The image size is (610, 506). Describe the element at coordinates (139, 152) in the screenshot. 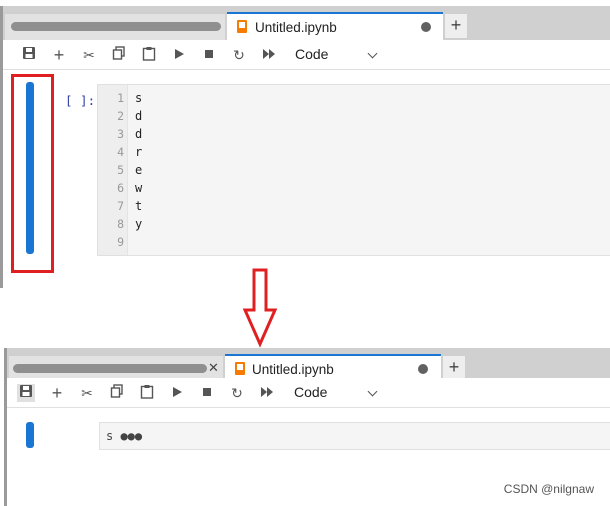

I see `code-line: r` at that location.